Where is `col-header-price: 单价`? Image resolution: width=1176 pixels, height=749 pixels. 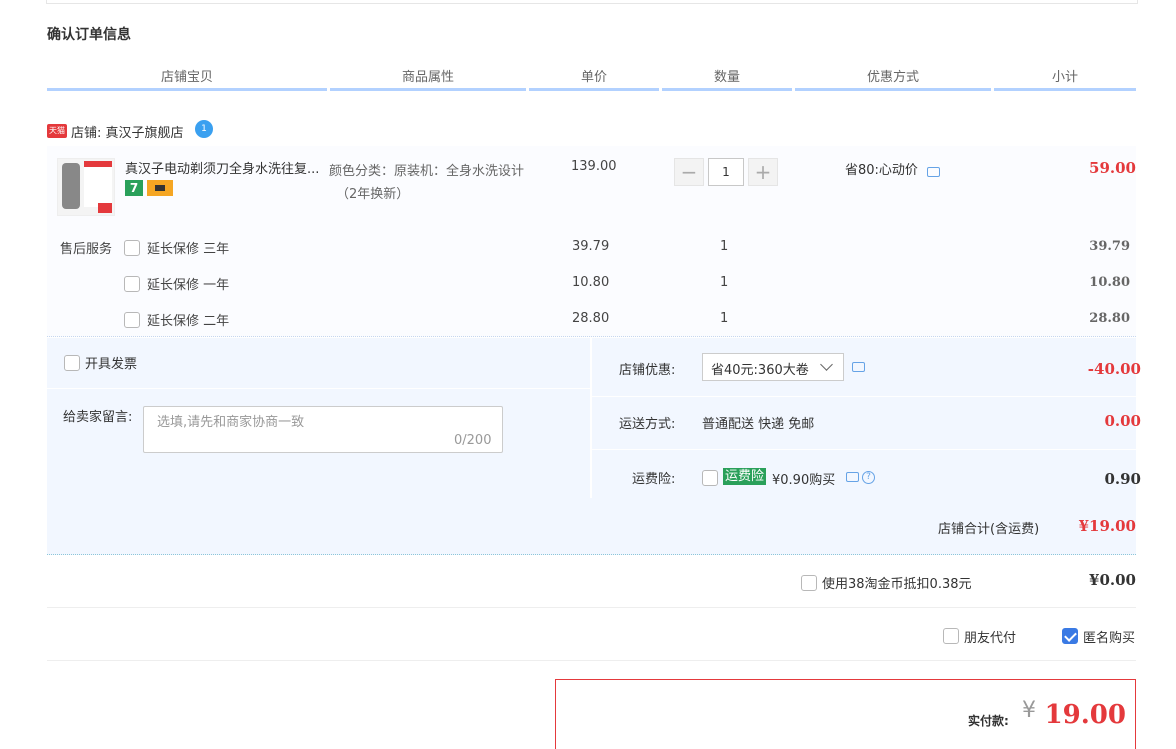 col-header-price: 单价 is located at coordinates (594, 78).